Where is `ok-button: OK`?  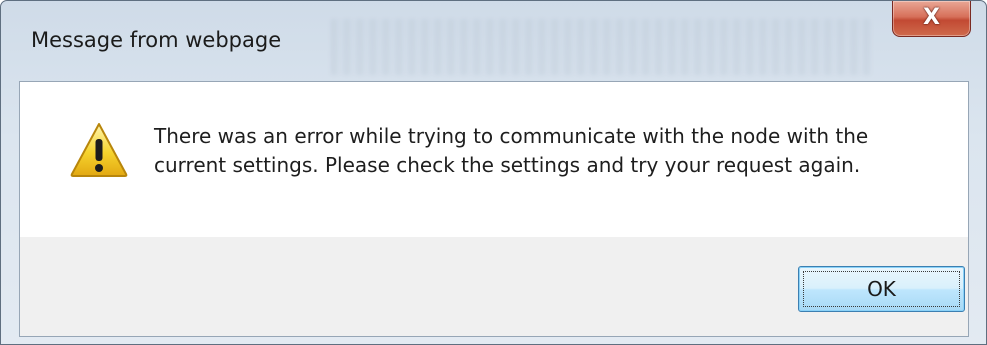 ok-button: OK is located at coordinates (881, 289).